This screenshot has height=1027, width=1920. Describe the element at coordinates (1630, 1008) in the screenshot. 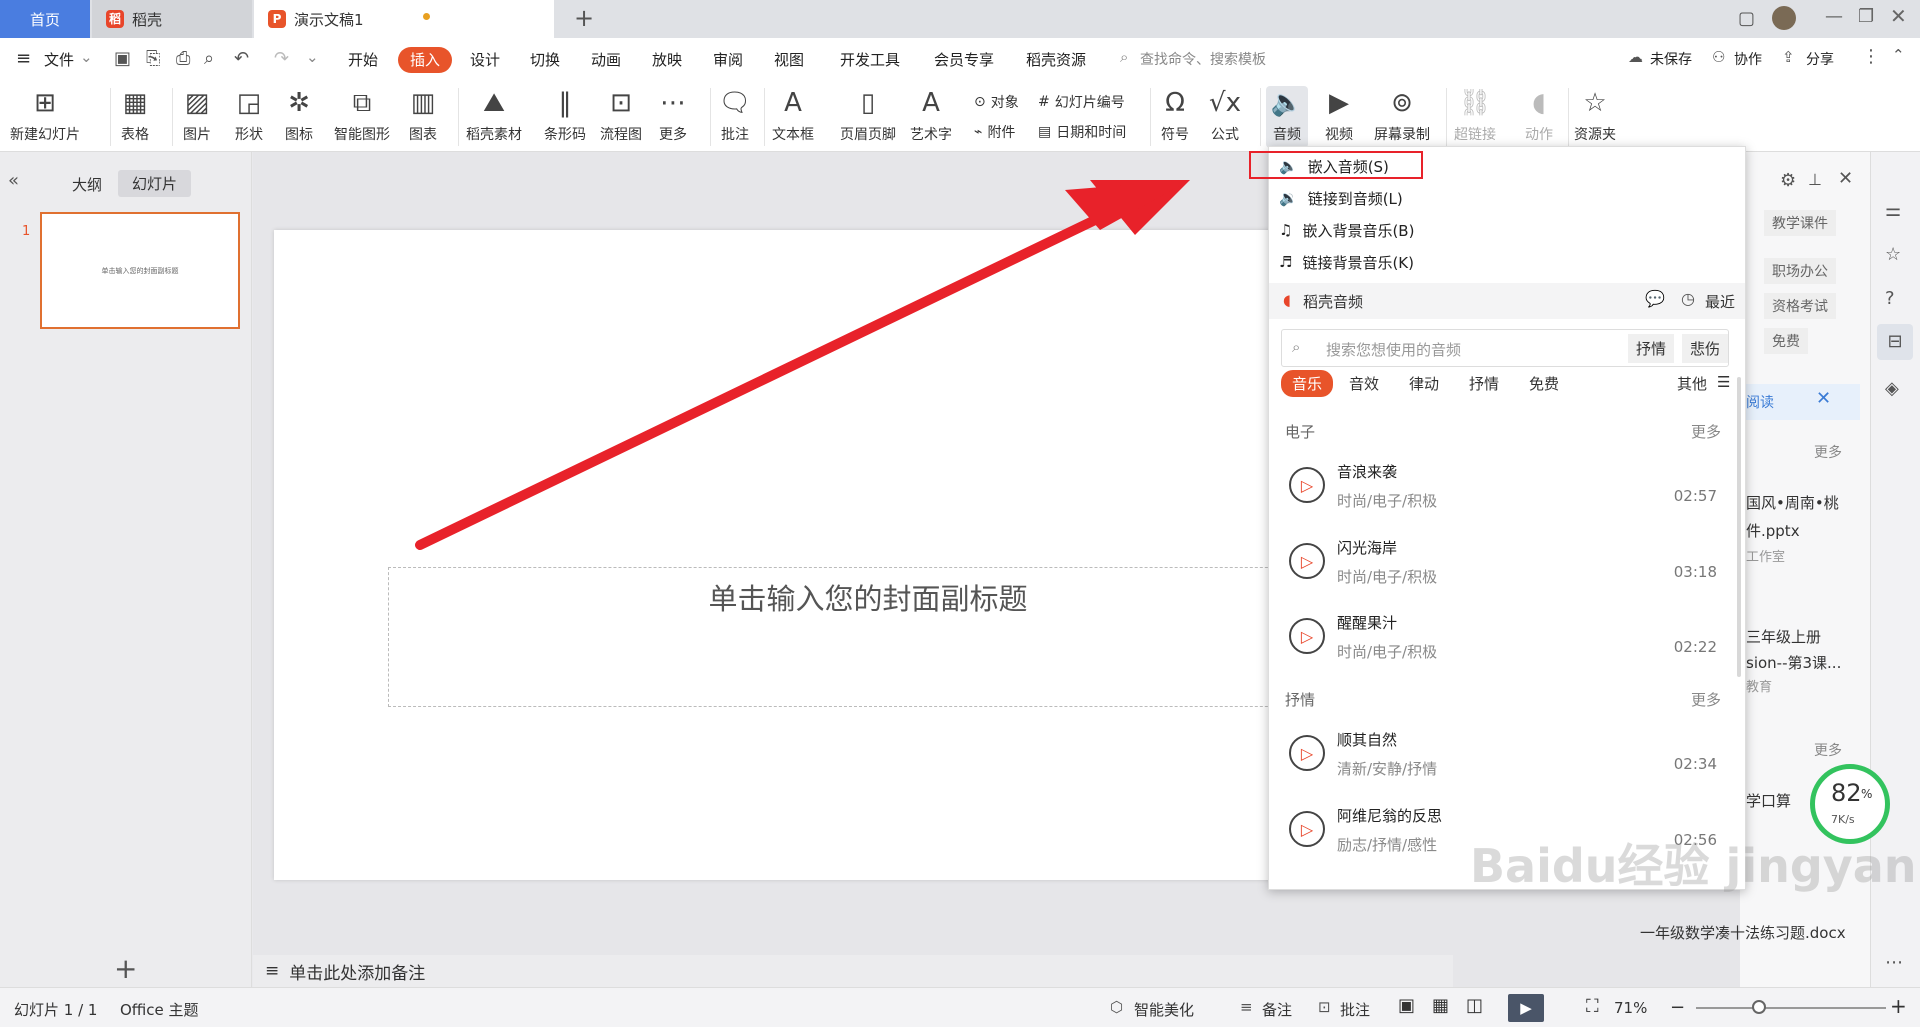

I see `zoom-level: 71%` at that location.